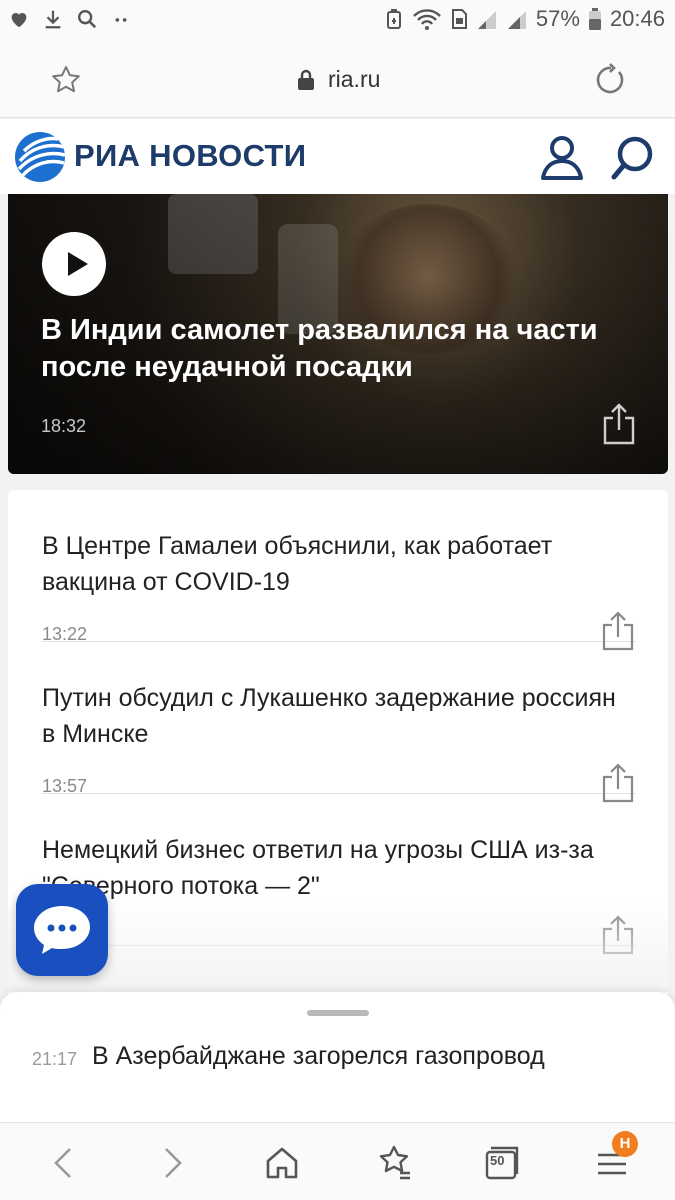 The image size is (675, 1200). I want to click on status-left-icons, so click(70, 19).